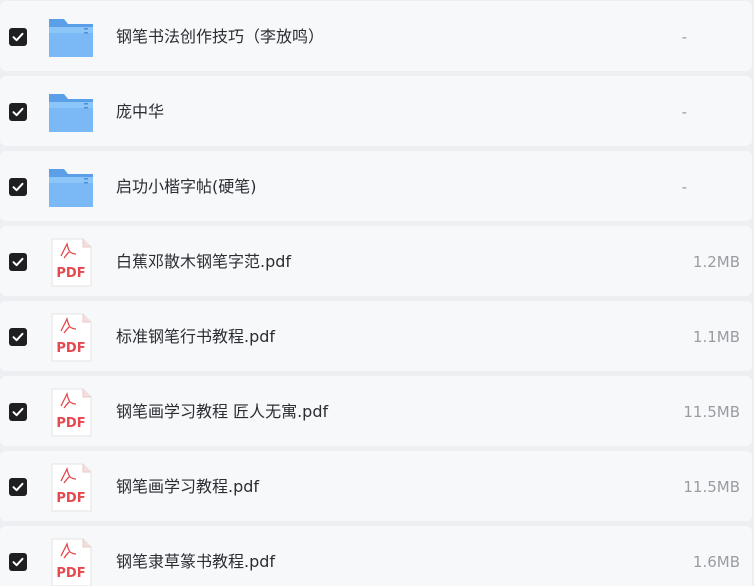 This screenshot has width=754, height=586. I want to click on file-row-pdf: PDF 钢笔画学习教程.pdf 11.5MB, so click(376, 486).